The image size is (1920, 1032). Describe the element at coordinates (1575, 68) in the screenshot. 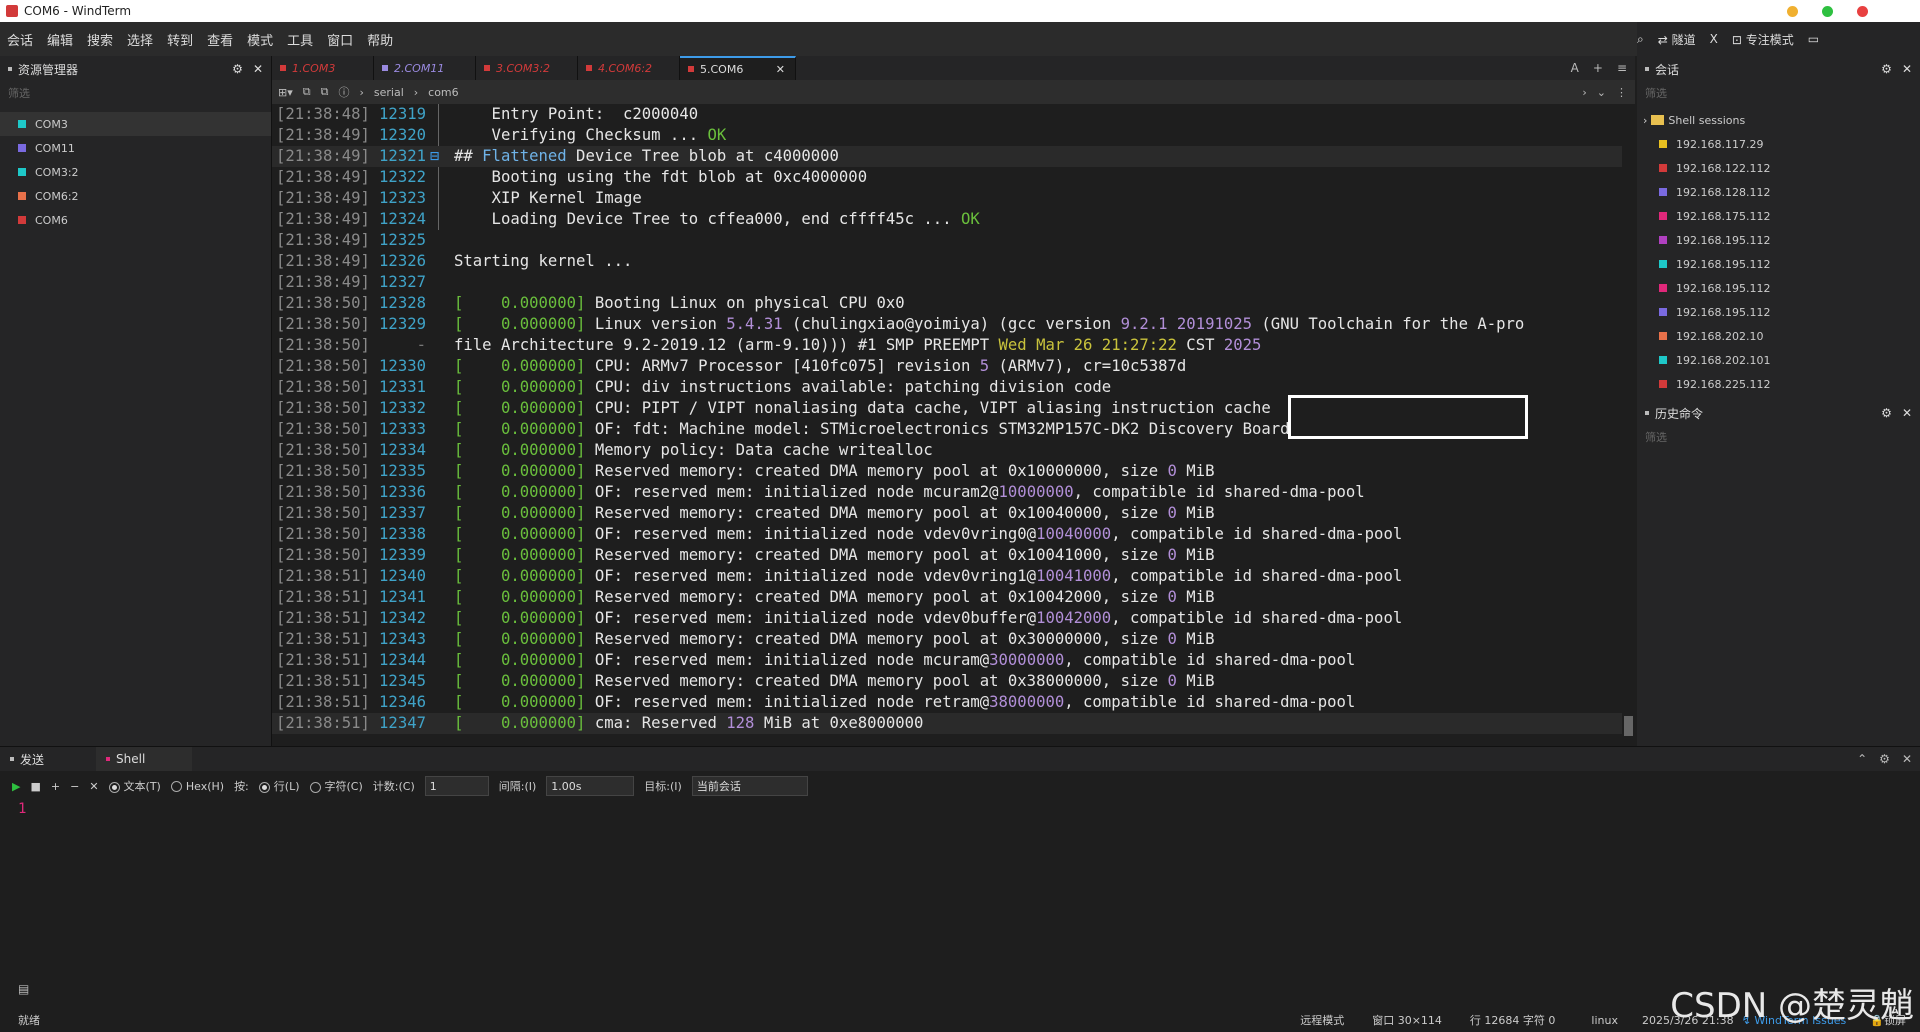

I see `font-icon: A` at that location.